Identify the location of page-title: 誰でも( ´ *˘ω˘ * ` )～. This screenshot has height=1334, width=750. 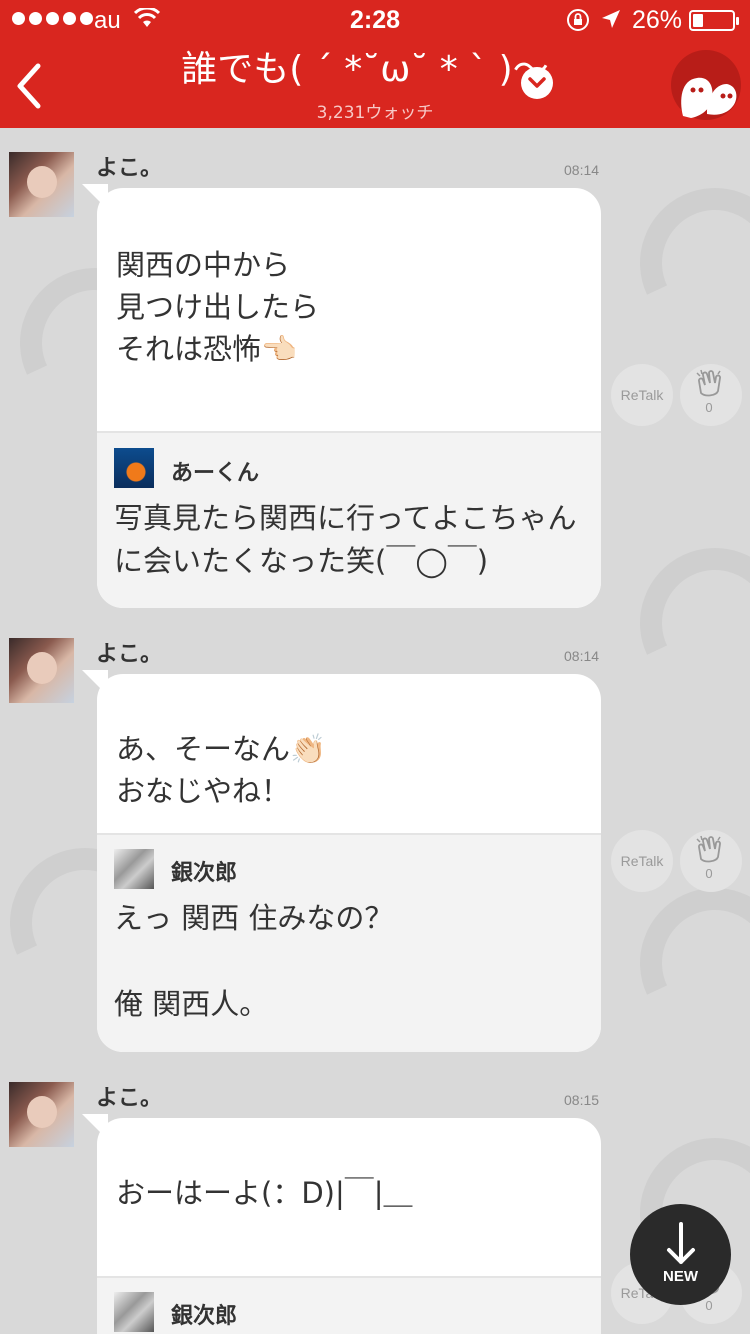
(375, 70).